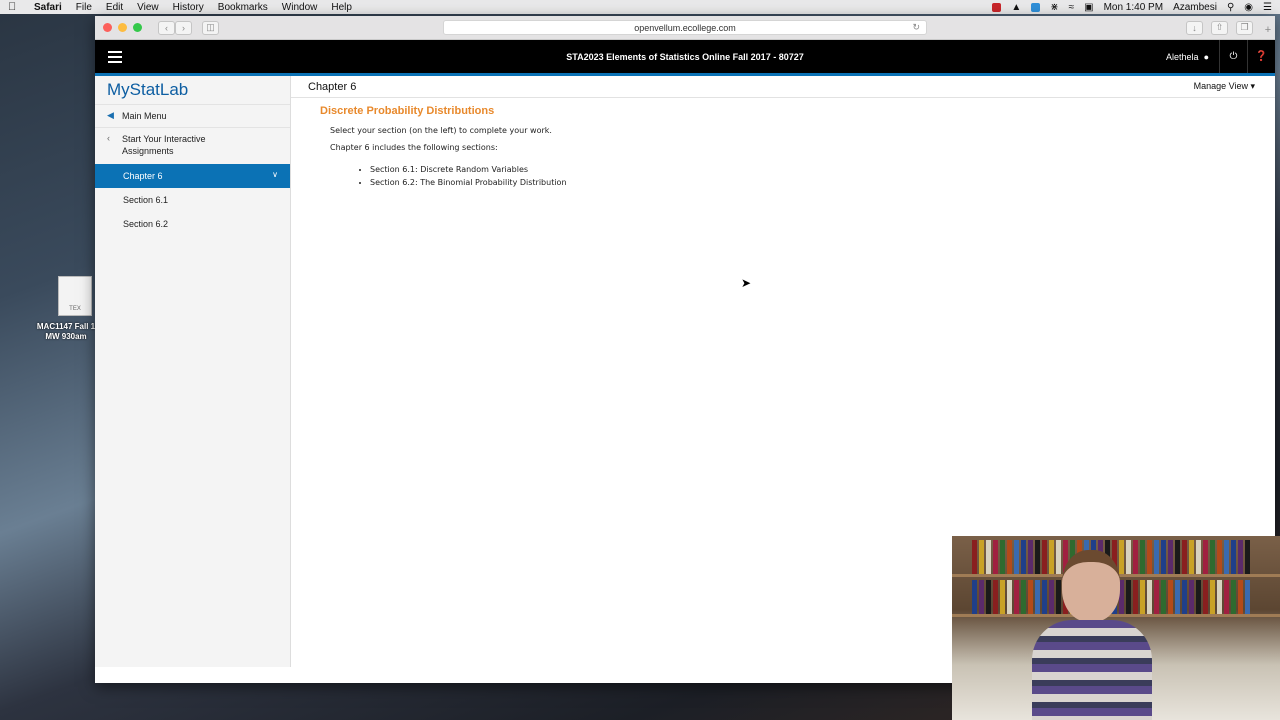 The height and width of the screenshot is (720, 1280). I want to click on close-window-button, so click(107, 27).